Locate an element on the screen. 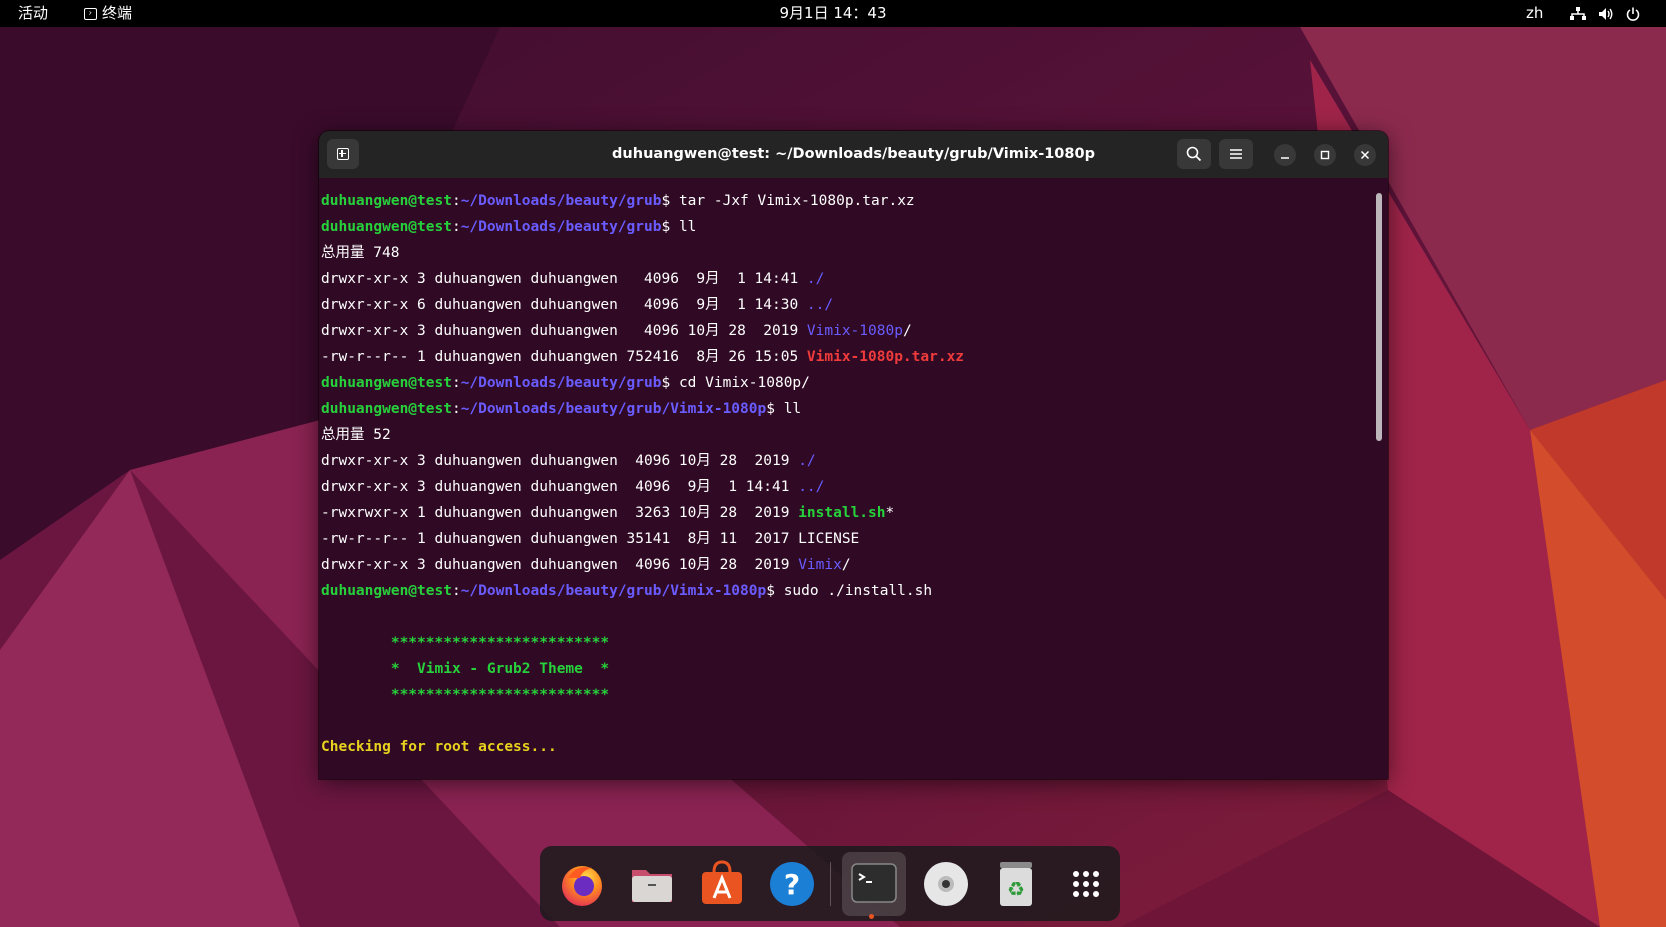 The image size is (1666, 927). file-name: Vimix is located at coordinates (820, 565).